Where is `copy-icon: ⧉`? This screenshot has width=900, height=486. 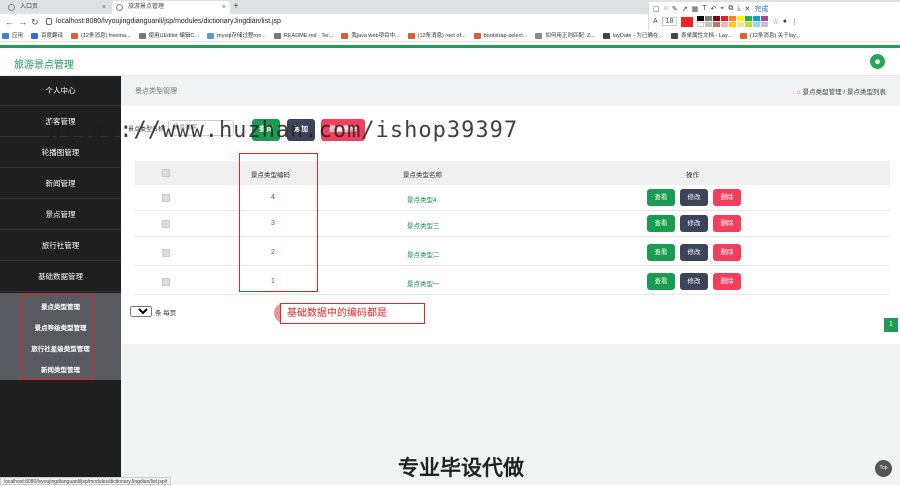 copy-icon: ⧉ is located at coordinates (730, 9).